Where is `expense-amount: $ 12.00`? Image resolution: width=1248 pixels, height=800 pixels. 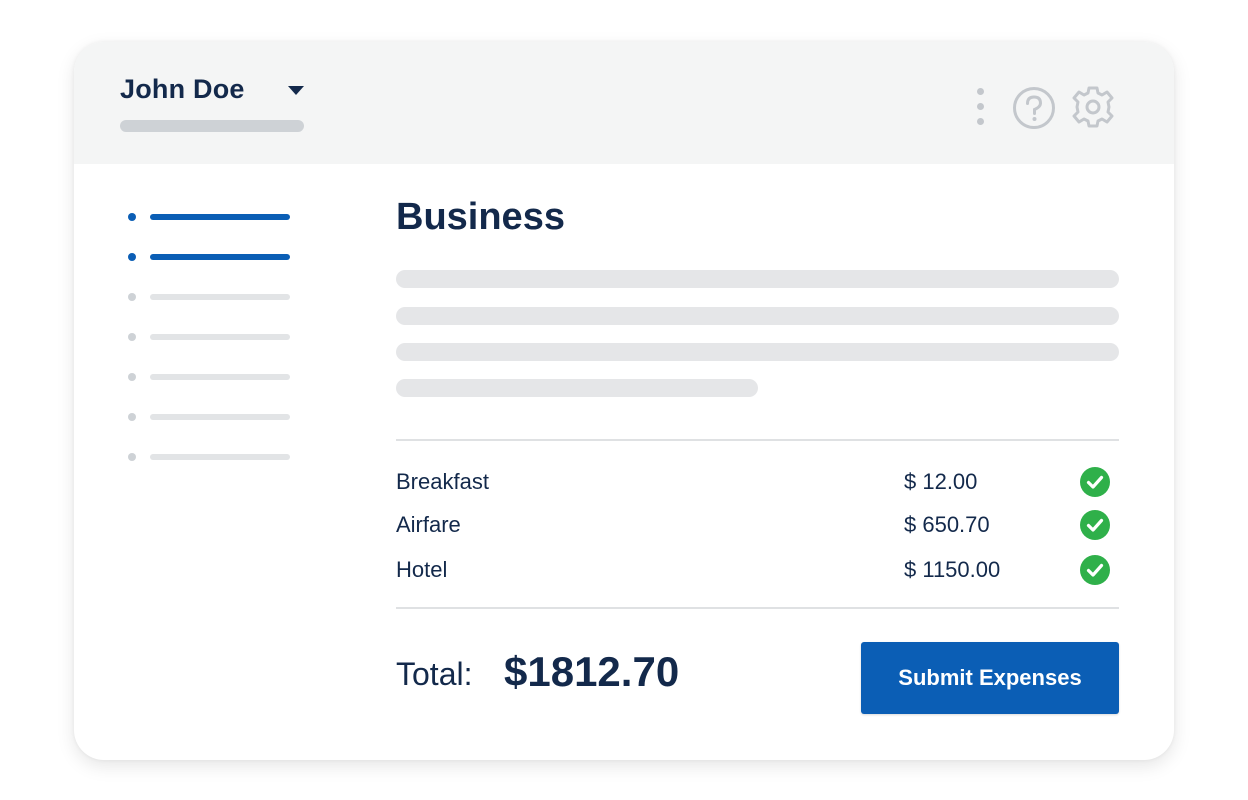 expense-amount: $ 12.00 is located at coordinates (941, 481).